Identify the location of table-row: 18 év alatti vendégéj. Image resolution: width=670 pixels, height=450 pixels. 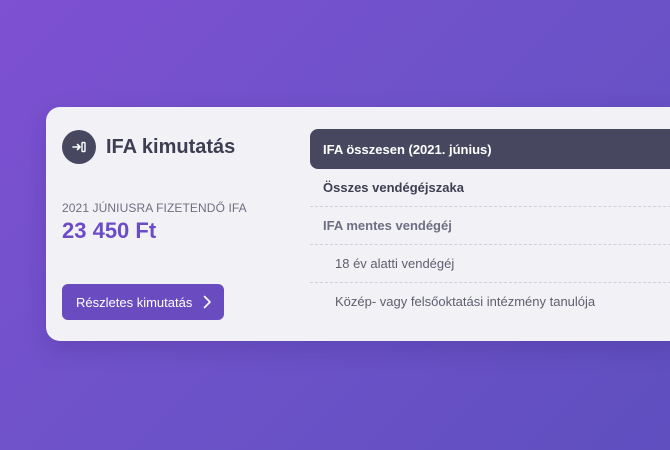
(490, 264).